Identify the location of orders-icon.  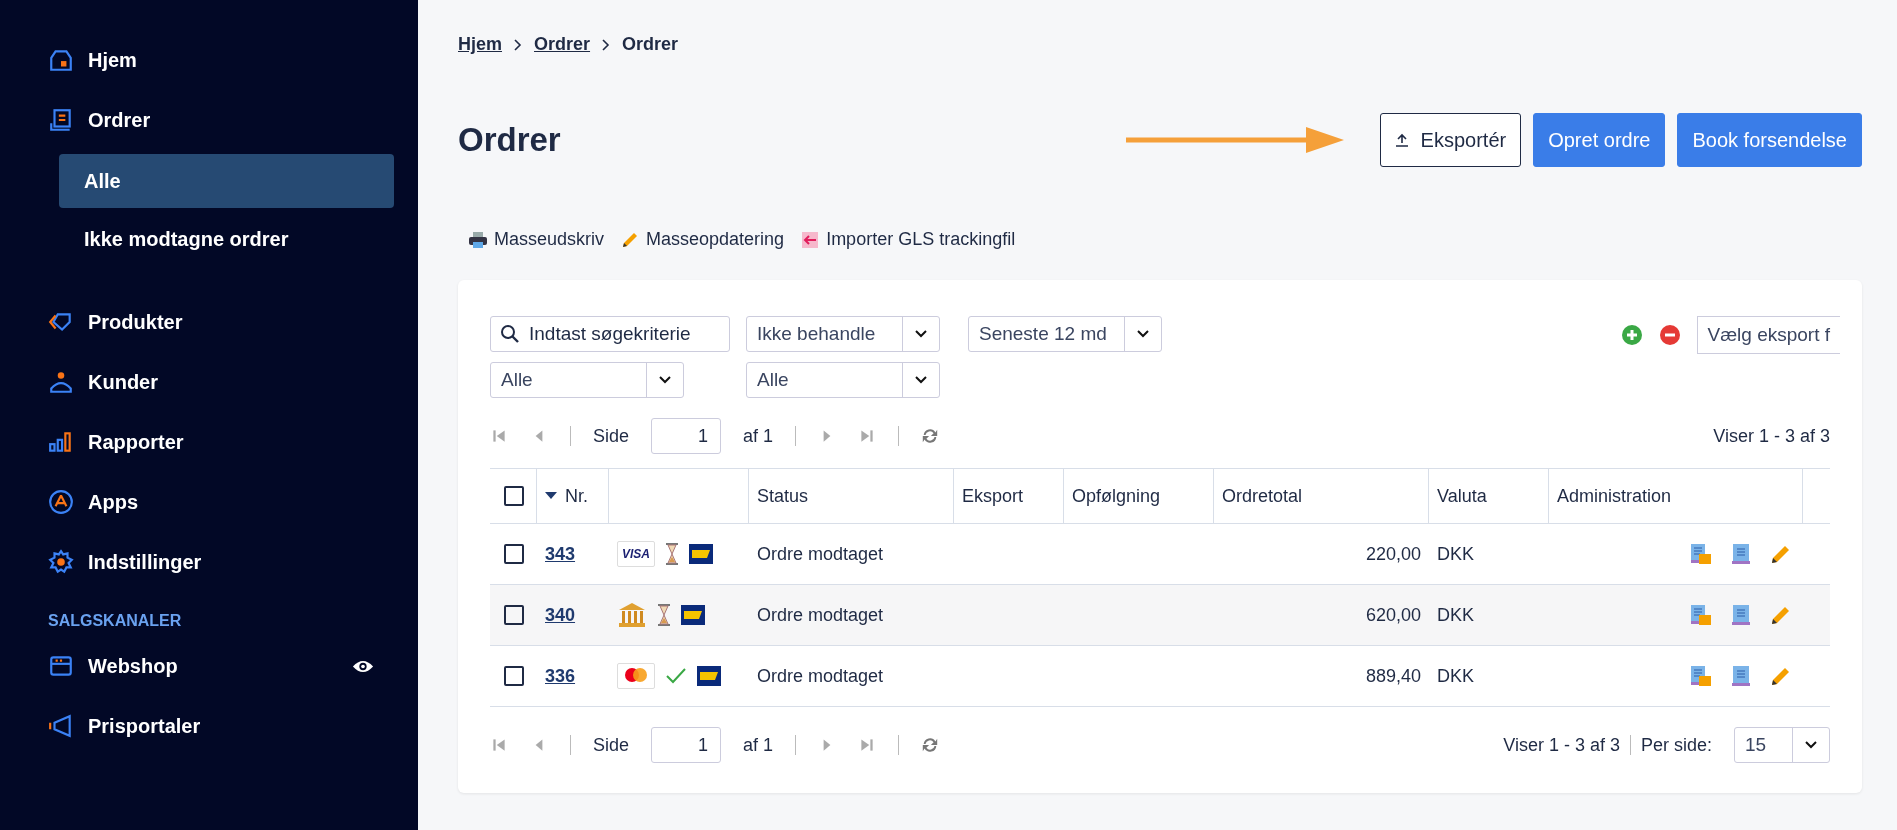
(61, 120).